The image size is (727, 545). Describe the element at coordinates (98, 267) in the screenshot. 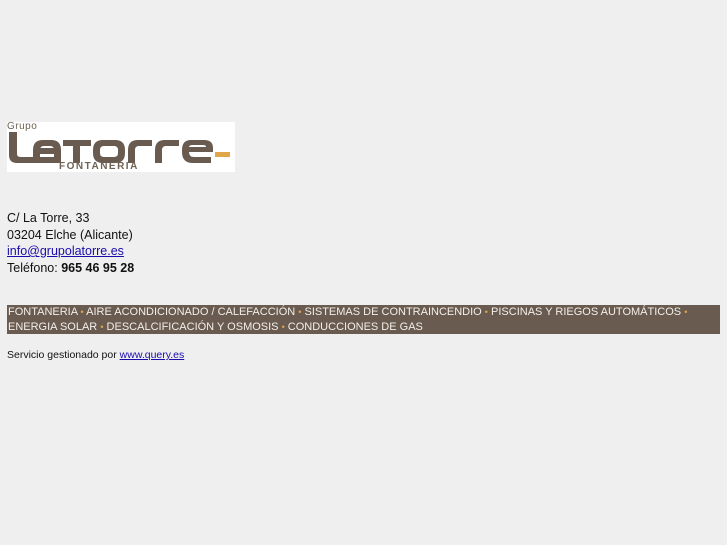

I see `phone-number: 965 46 95 28` at that location.